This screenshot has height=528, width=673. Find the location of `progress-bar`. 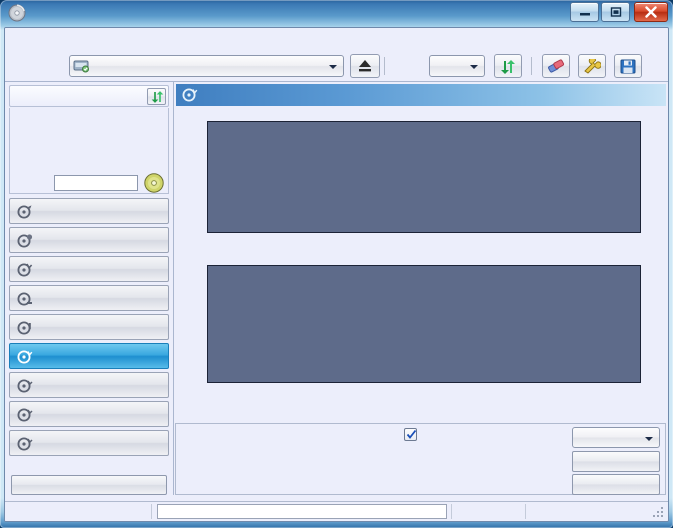

progress-bar is located at coordinates (302, 511).